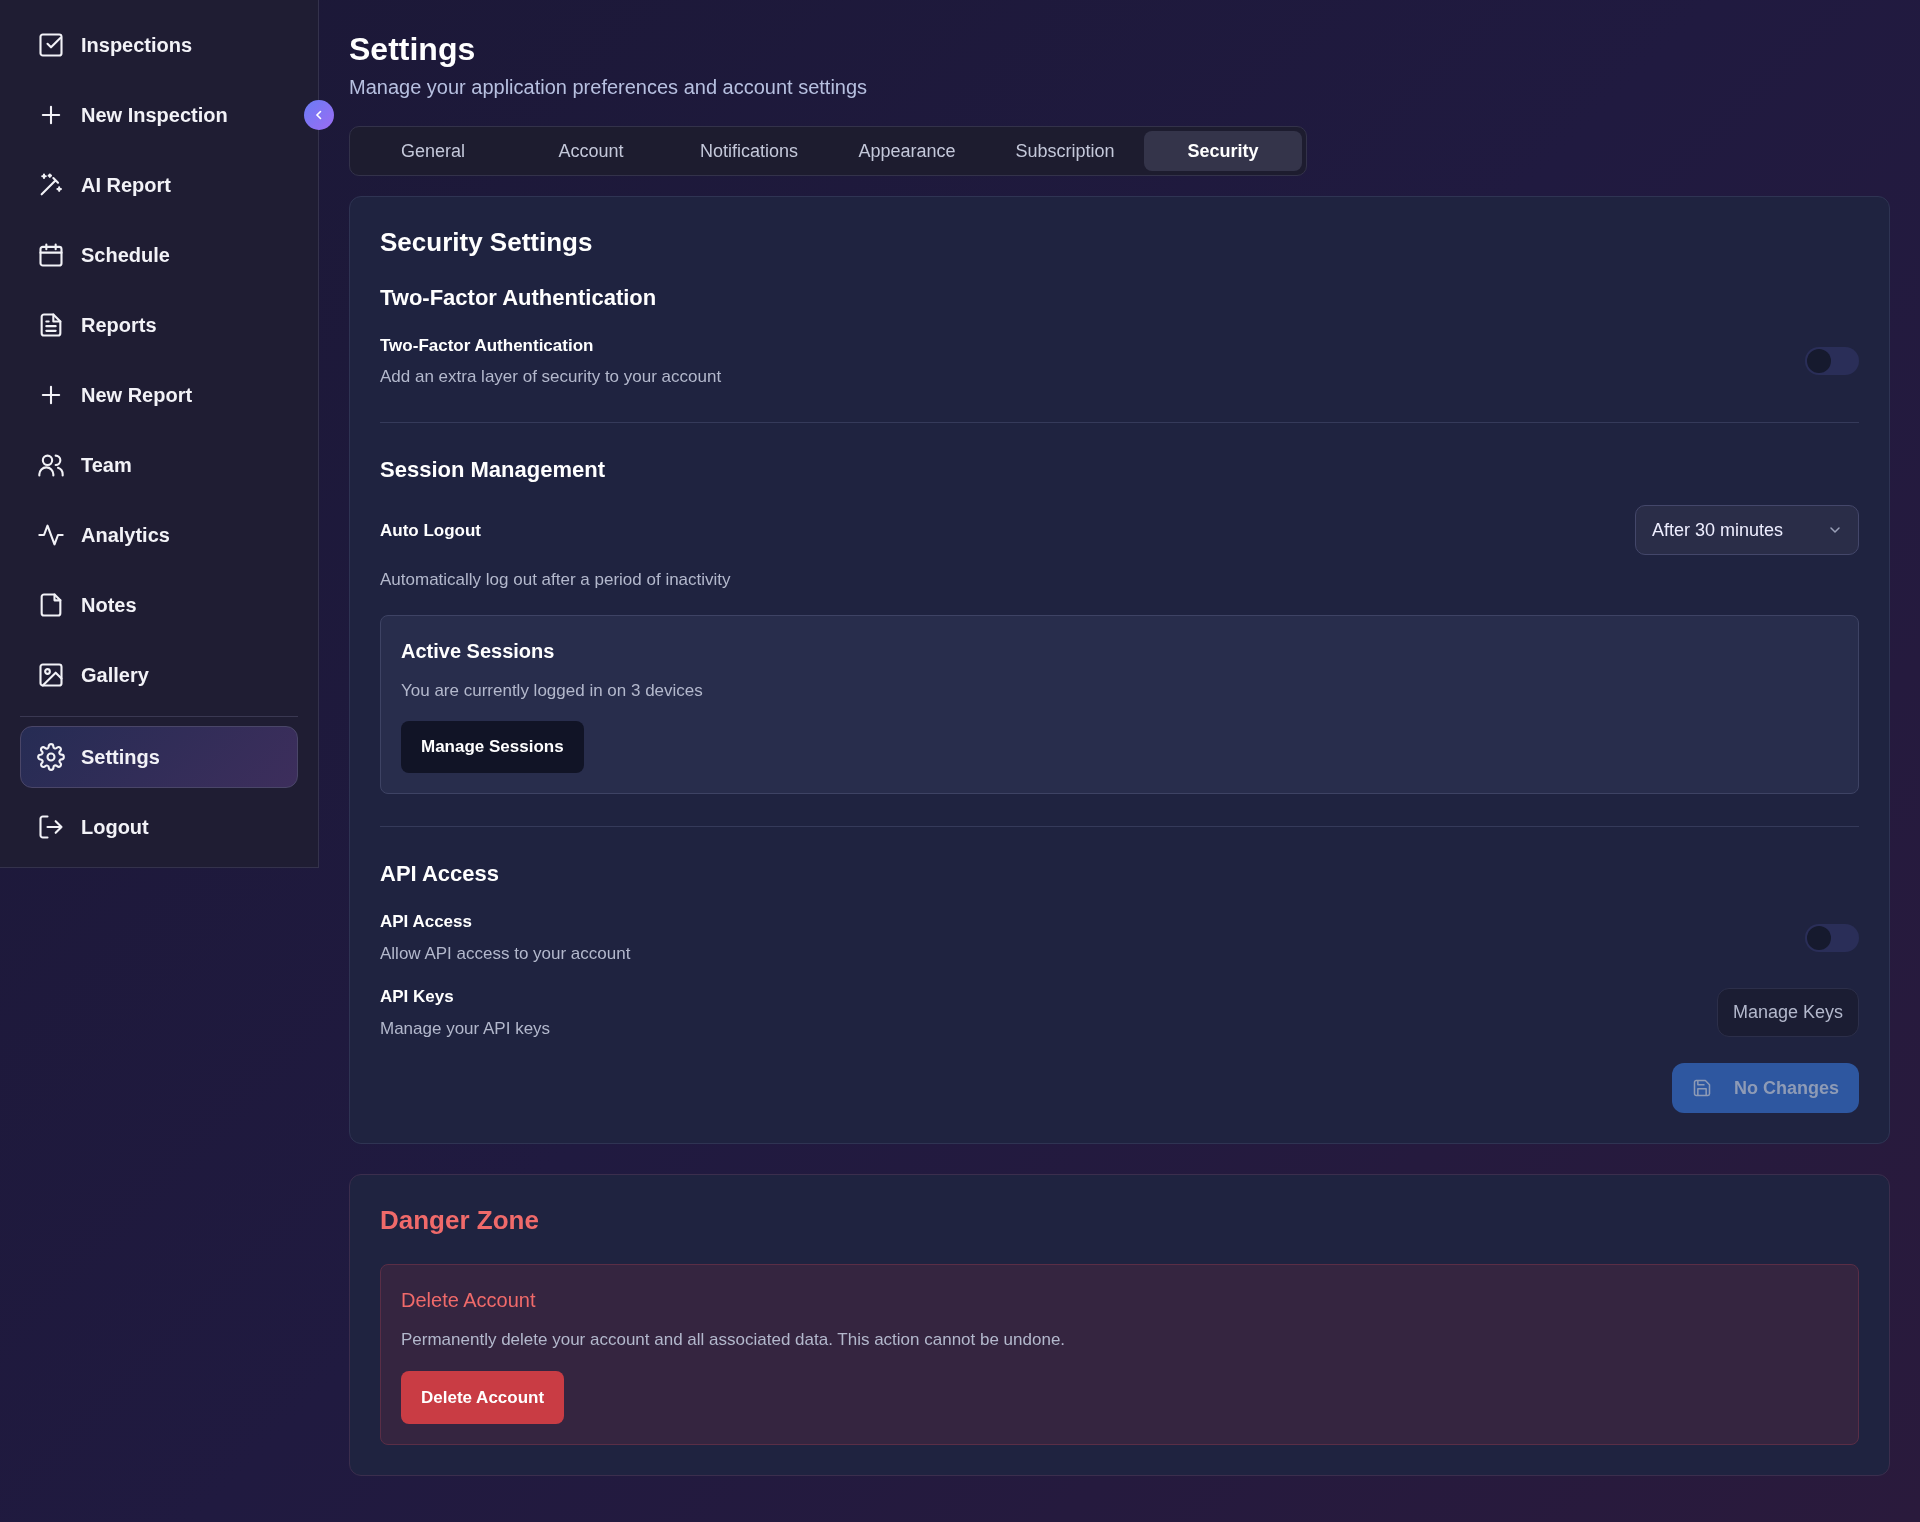 This screenshot has height=1522, width=1920. I want to click on section-heading: API Access, so click(440, 874).